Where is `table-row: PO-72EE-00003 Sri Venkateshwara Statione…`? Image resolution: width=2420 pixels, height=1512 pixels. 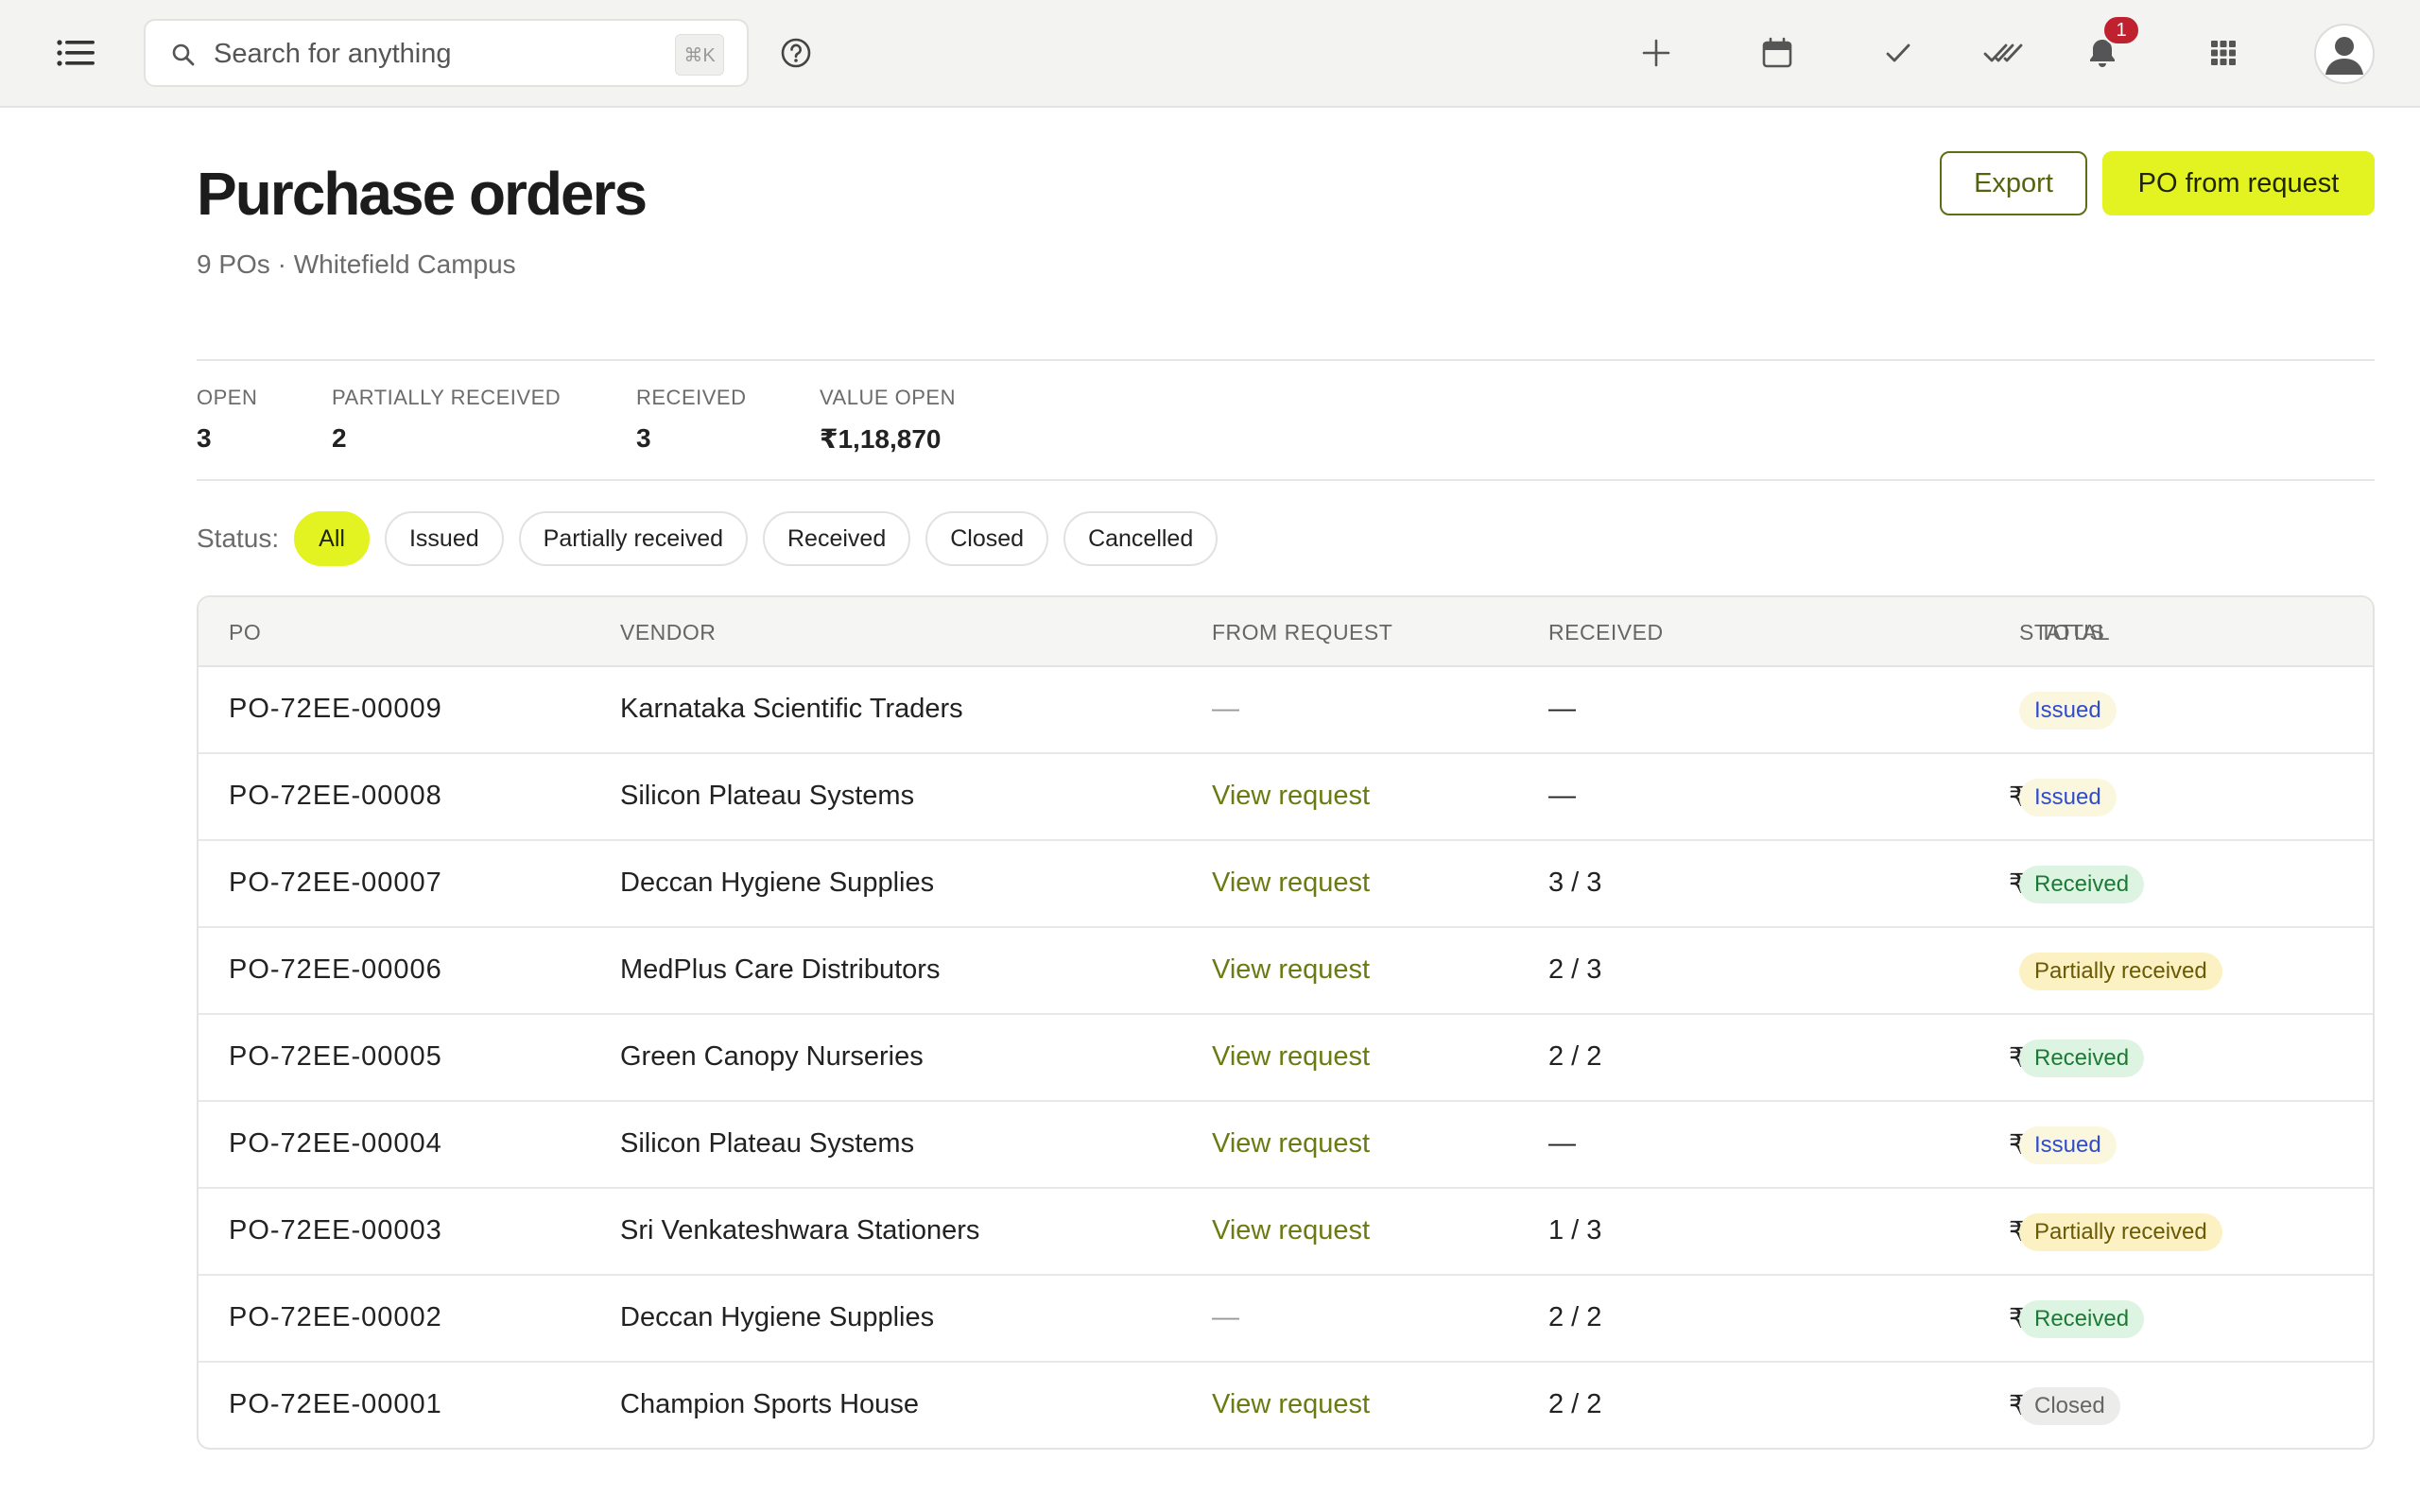 table-row: PO-72EE-00003 Sri Venkateshwara Statione… is located at coordinates (1286, 1232).